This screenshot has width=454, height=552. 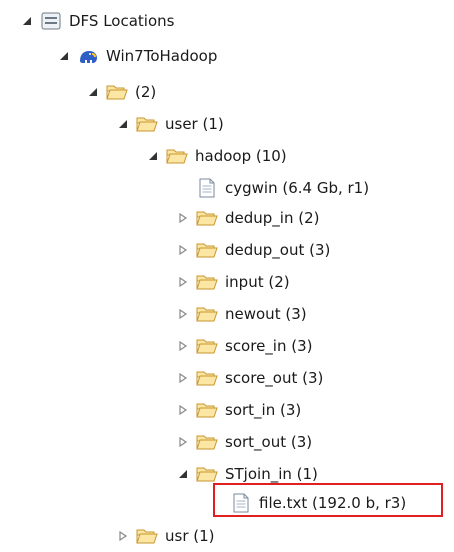 I want to click on file-icon, so click(x=207, y=188).